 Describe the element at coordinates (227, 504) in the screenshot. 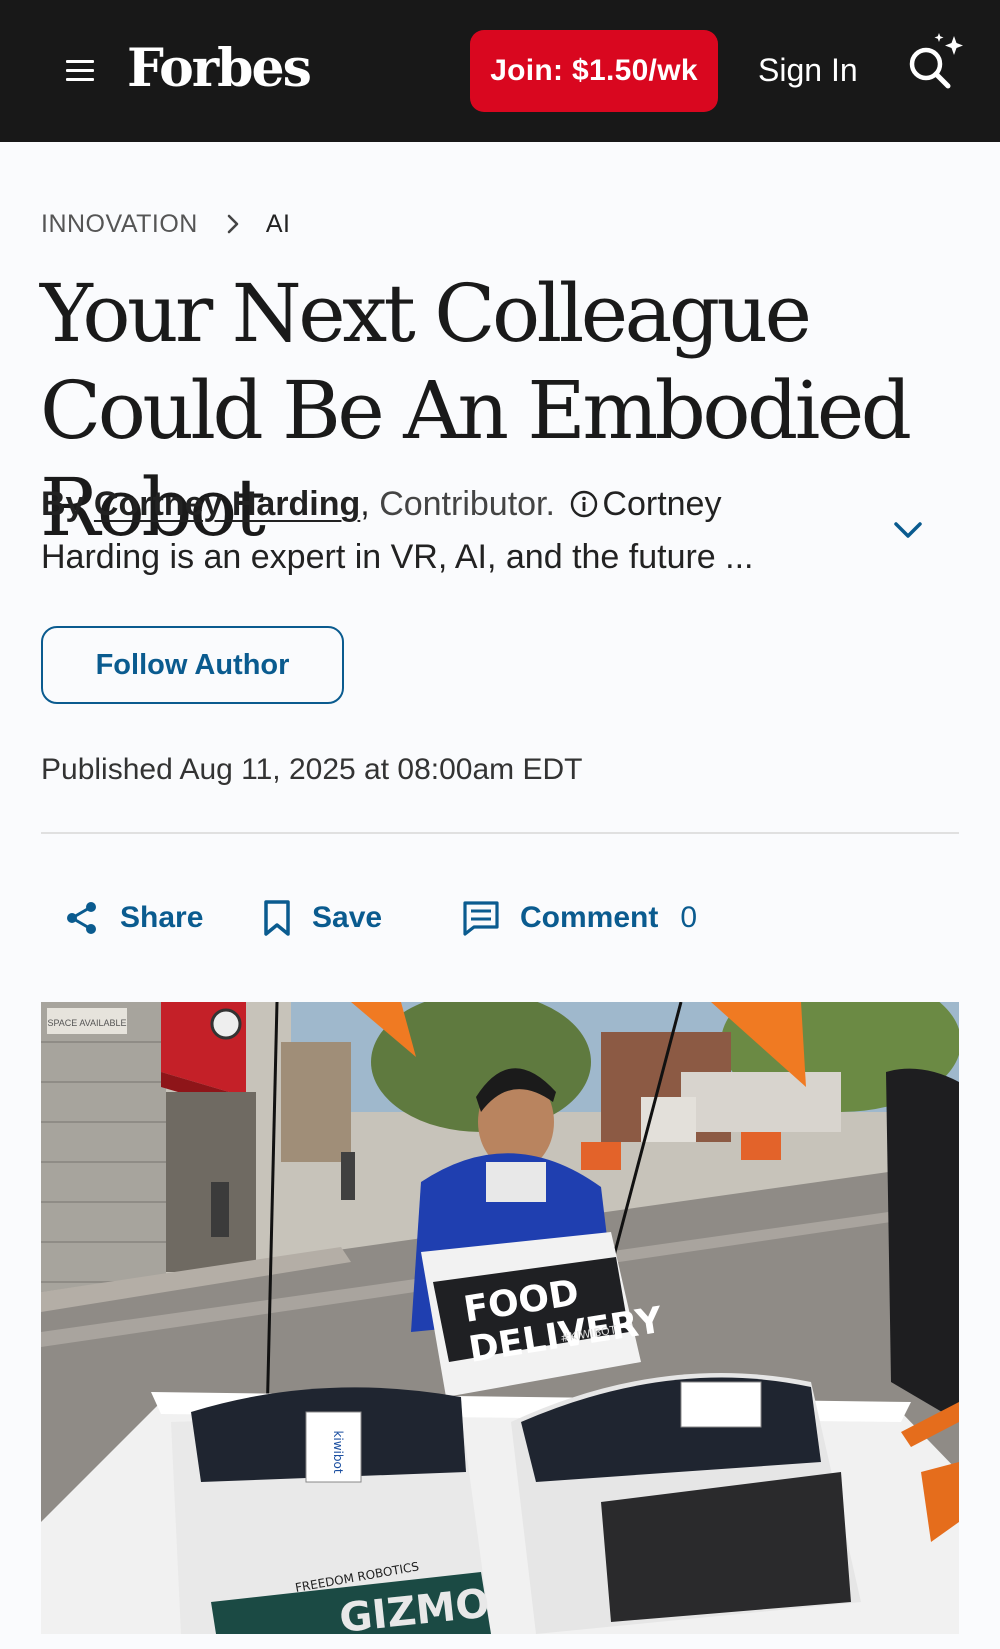

I see `author-name-link: Cortney Harding` at that location.